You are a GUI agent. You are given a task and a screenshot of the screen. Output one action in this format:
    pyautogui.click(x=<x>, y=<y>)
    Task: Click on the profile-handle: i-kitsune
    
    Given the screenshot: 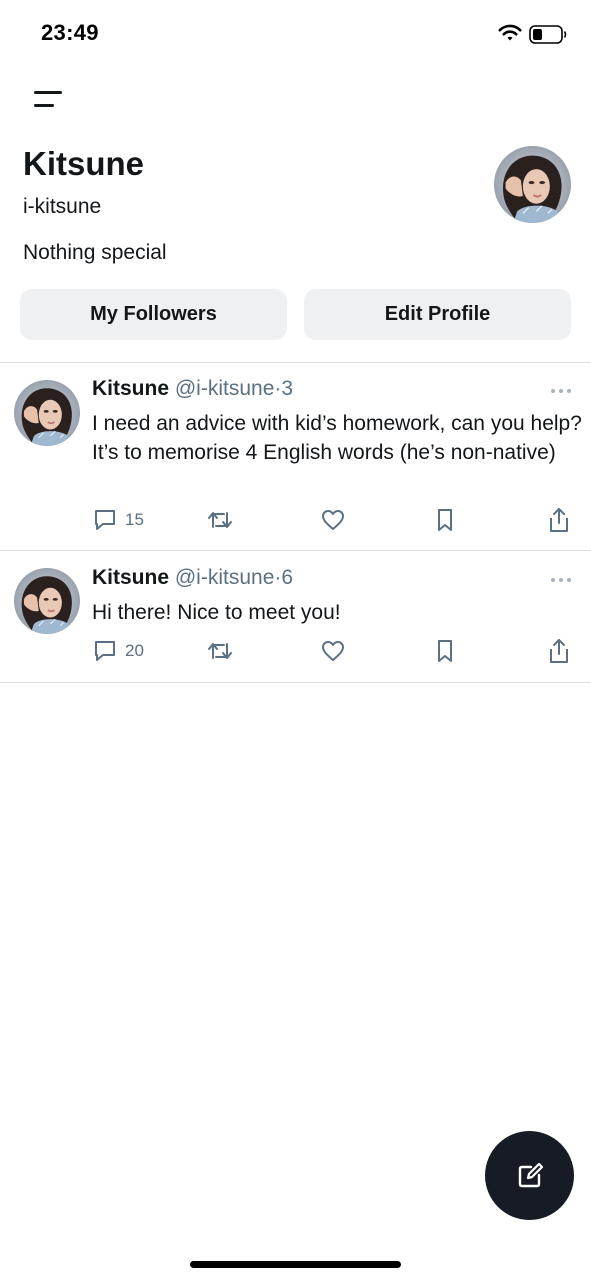 What is the action you would take?
    pyautogui.click(x=62, y=206)
    